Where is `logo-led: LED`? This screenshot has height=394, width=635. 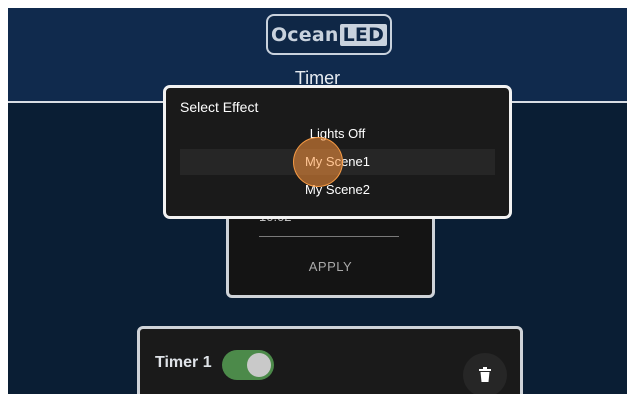
logo-led: LED is located at coordinates (363, 34).